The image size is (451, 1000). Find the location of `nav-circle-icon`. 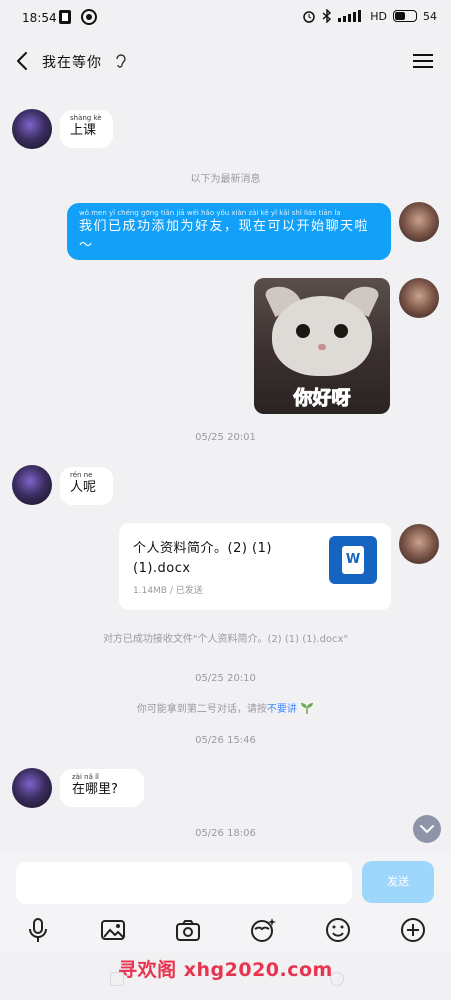

nav-circle-icon is located at coordinates (337, 979).